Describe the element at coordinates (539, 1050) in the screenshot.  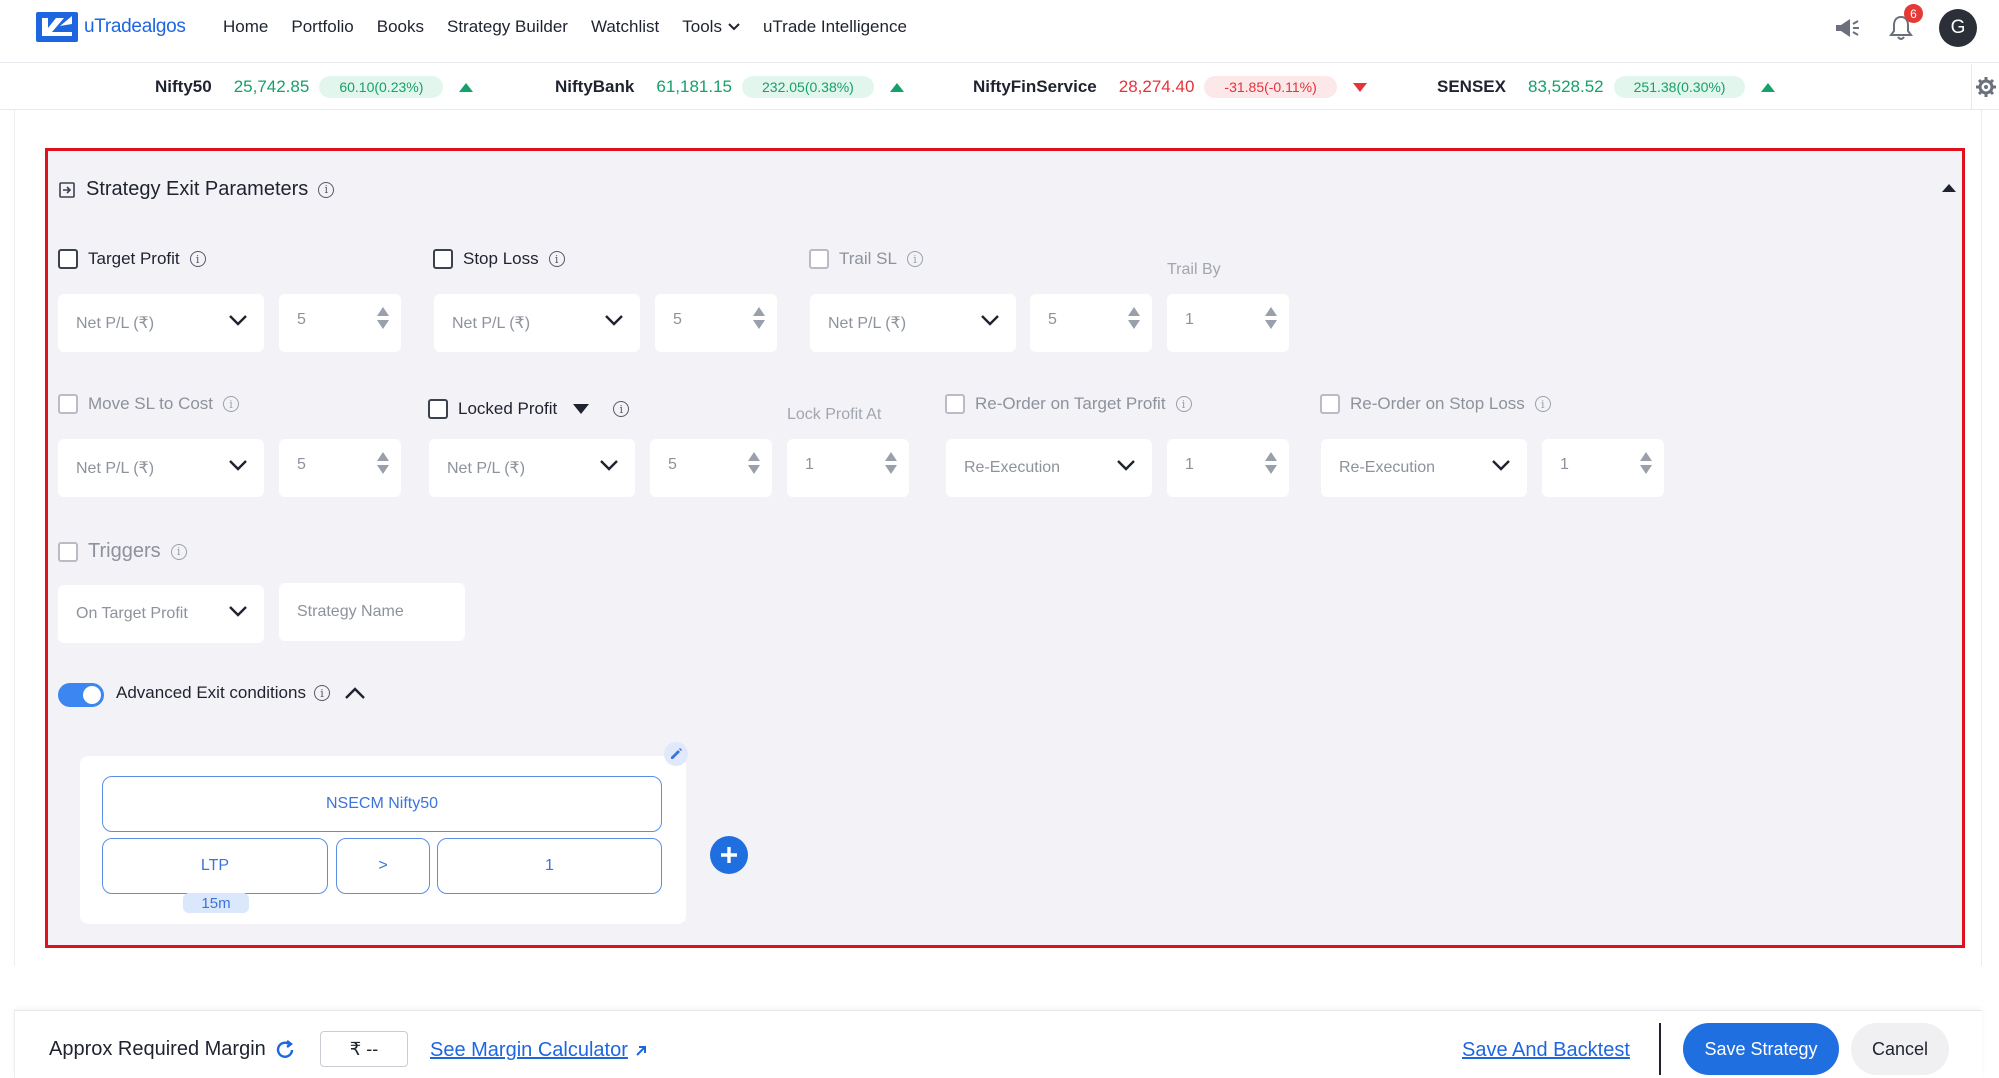
I see `margin-calculator-link: See Margin Calculator` at that location.